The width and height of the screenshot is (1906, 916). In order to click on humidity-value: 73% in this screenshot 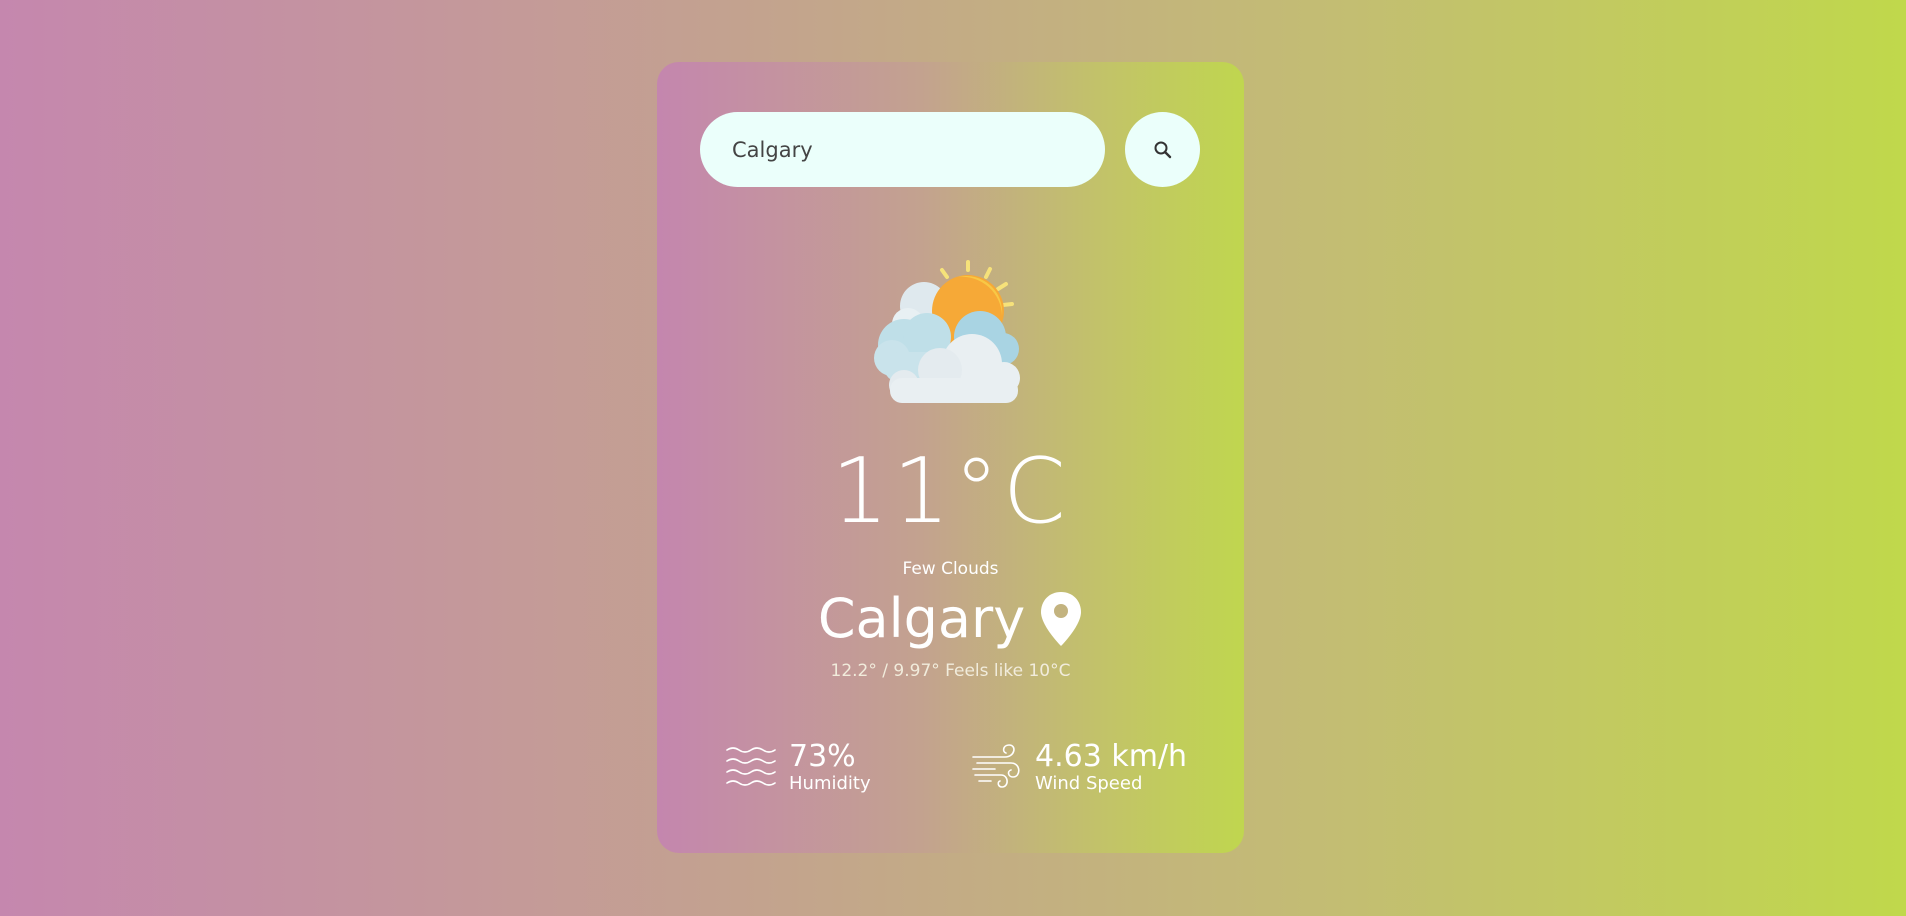, I will do `click(822, 756)`.